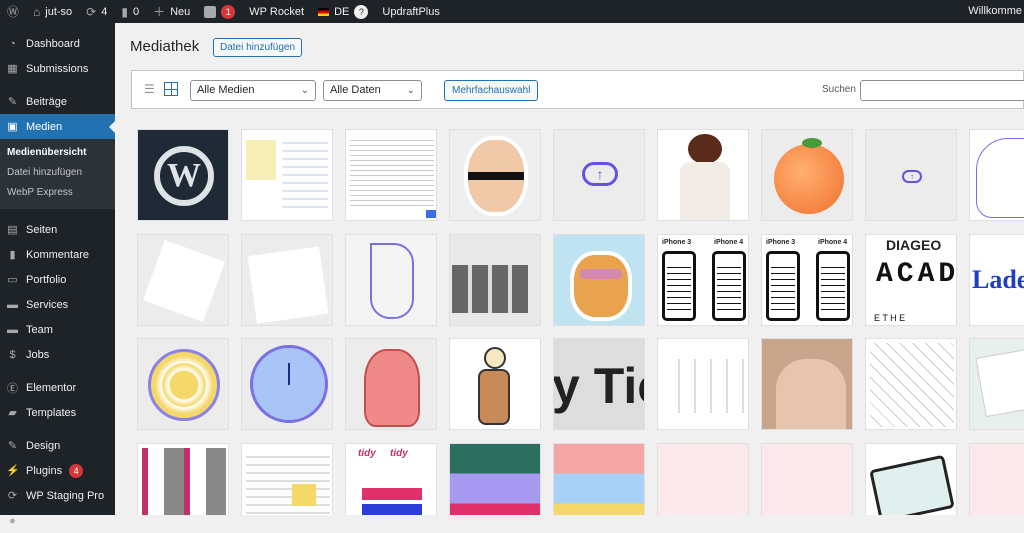  I want to click on site-name-menu: ⌂ jut-so, so click(52, 11).